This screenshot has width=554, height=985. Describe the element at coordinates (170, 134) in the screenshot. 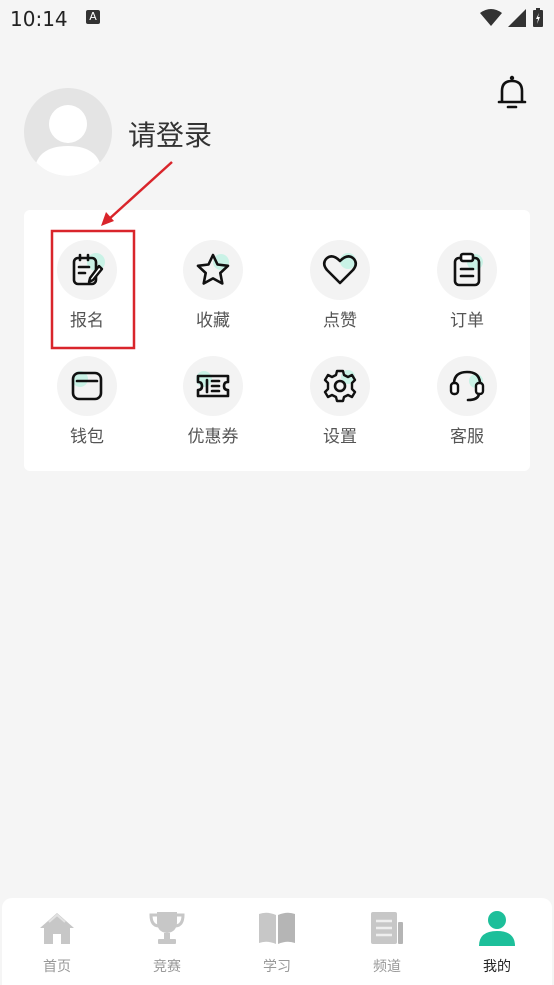

I see `login-prompt: 请登录` at that location.